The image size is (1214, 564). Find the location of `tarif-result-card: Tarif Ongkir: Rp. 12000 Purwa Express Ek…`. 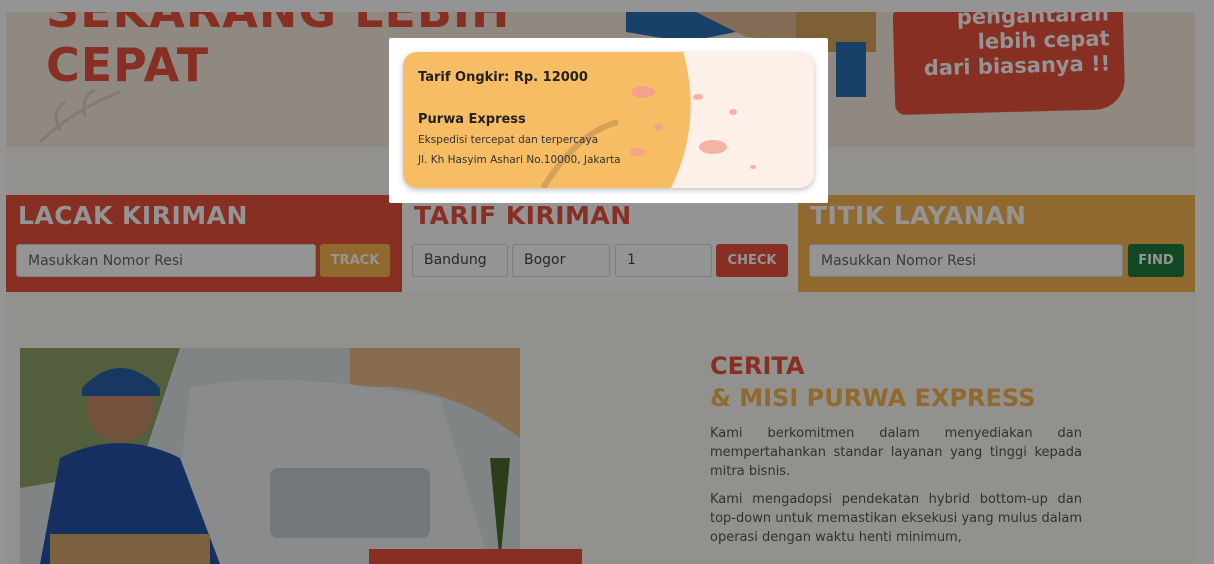

tarif-result-card: Tarif Ongkir: Rp. 12000 Purwa Express Ek… is located at coordinates (608, 120).